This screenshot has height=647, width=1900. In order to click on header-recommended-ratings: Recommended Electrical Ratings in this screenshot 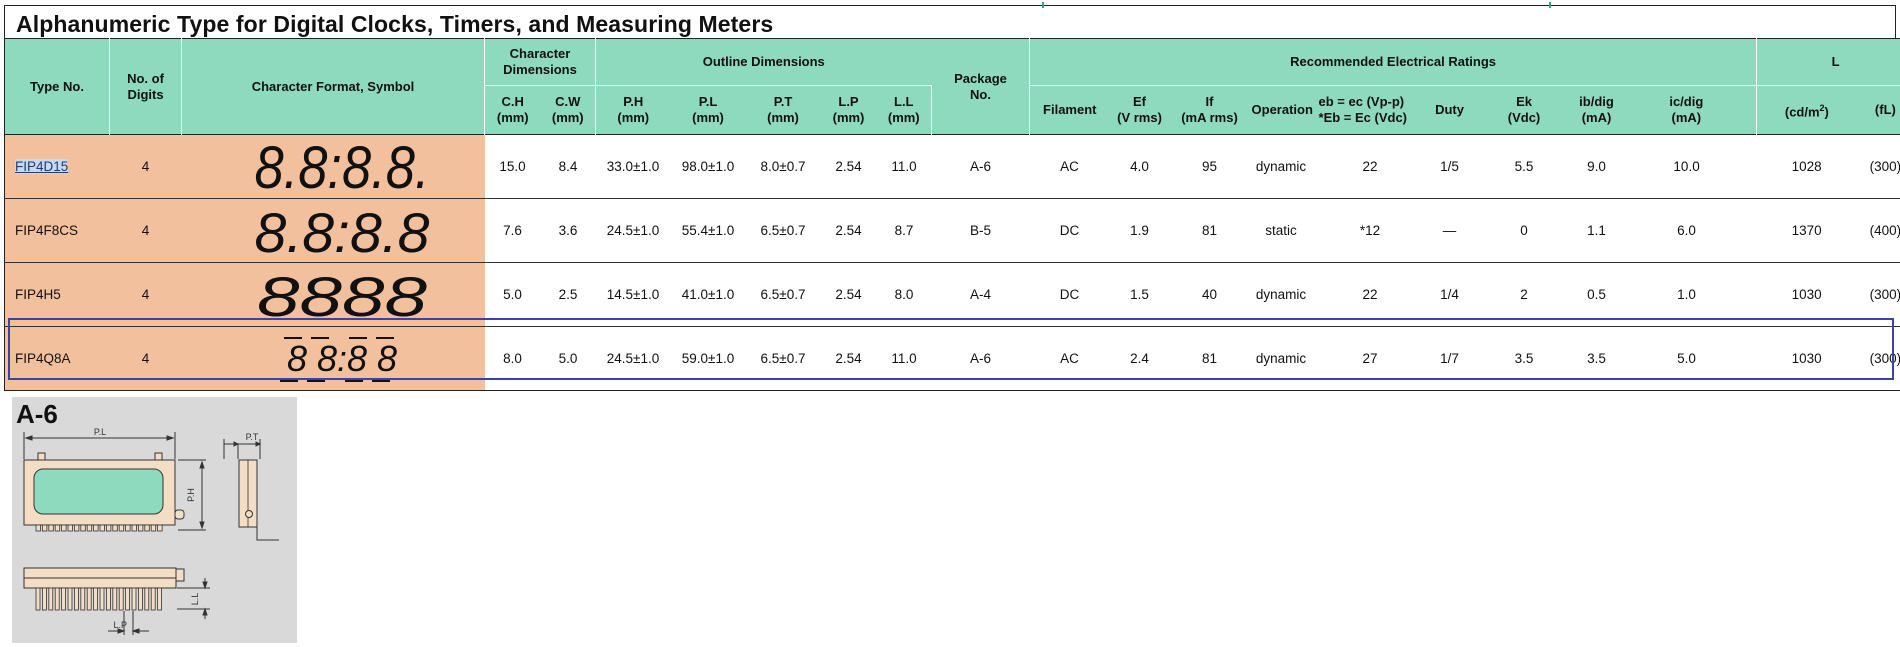, I will do `click(1393, 62)`.